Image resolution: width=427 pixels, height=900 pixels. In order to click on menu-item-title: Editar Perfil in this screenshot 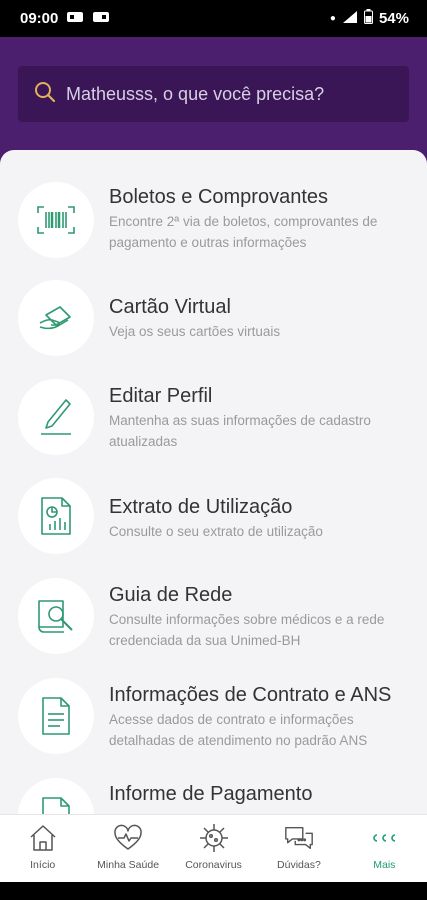, I will do `click(161, 396)`.